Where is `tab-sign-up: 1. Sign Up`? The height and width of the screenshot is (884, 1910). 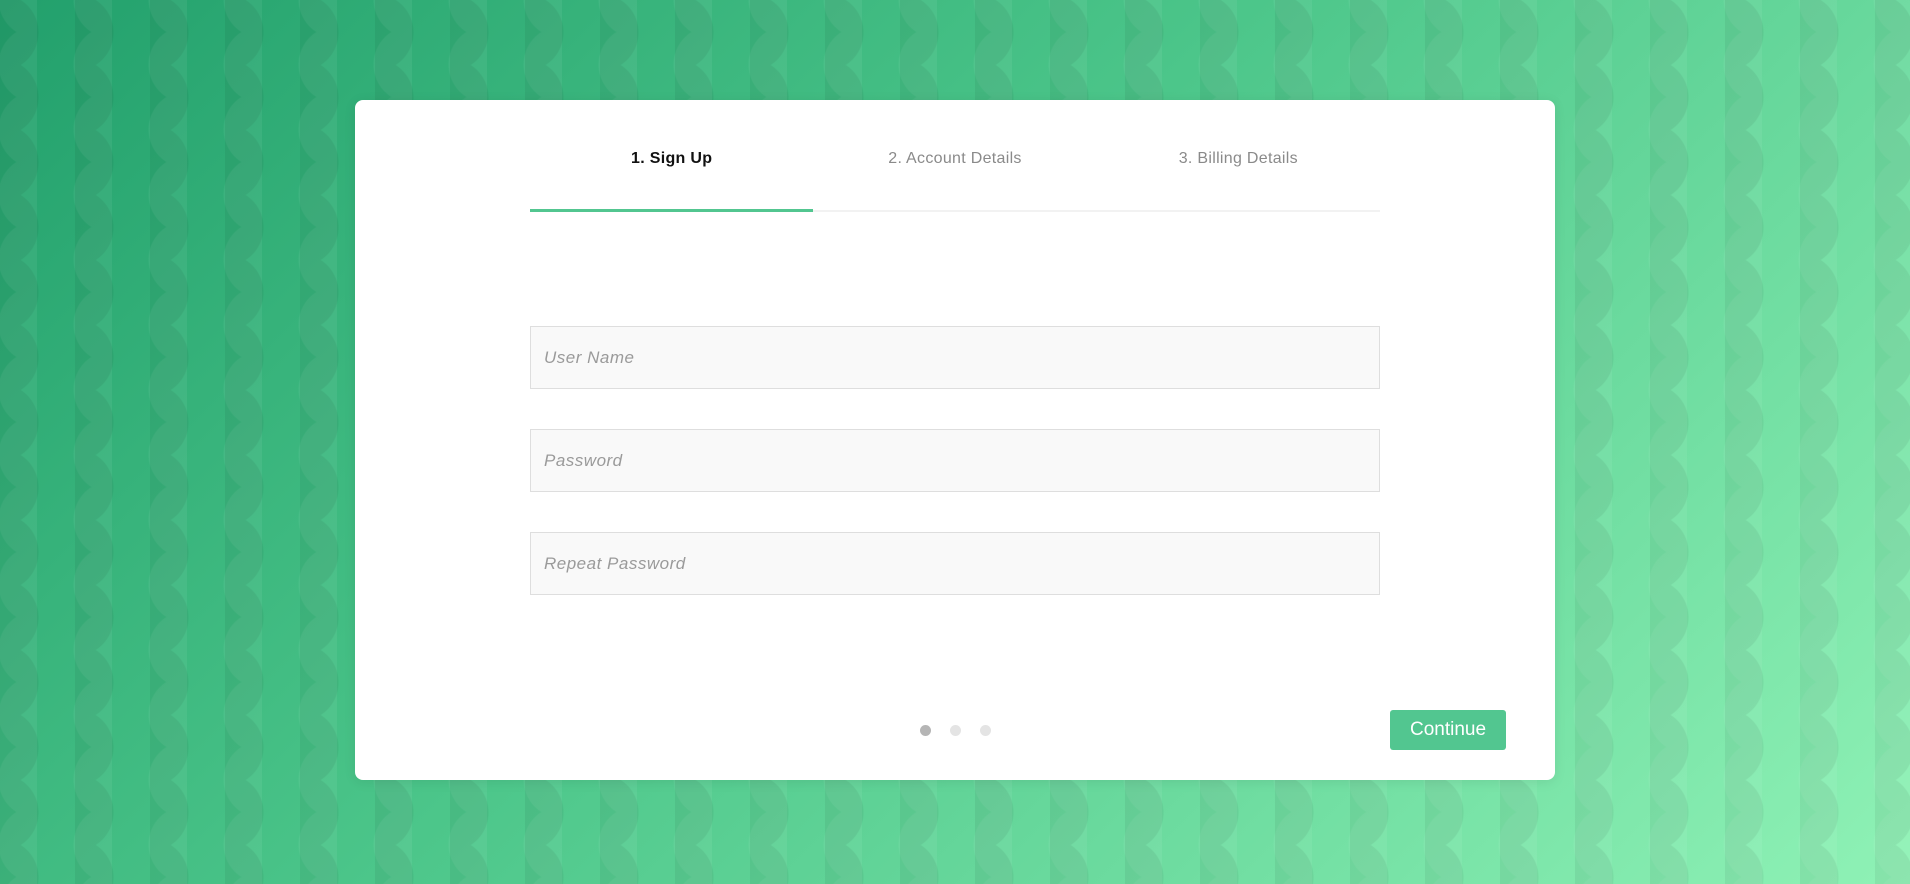 tab-sign-up: 1. Sign Up is located at coordinates (672, 156).